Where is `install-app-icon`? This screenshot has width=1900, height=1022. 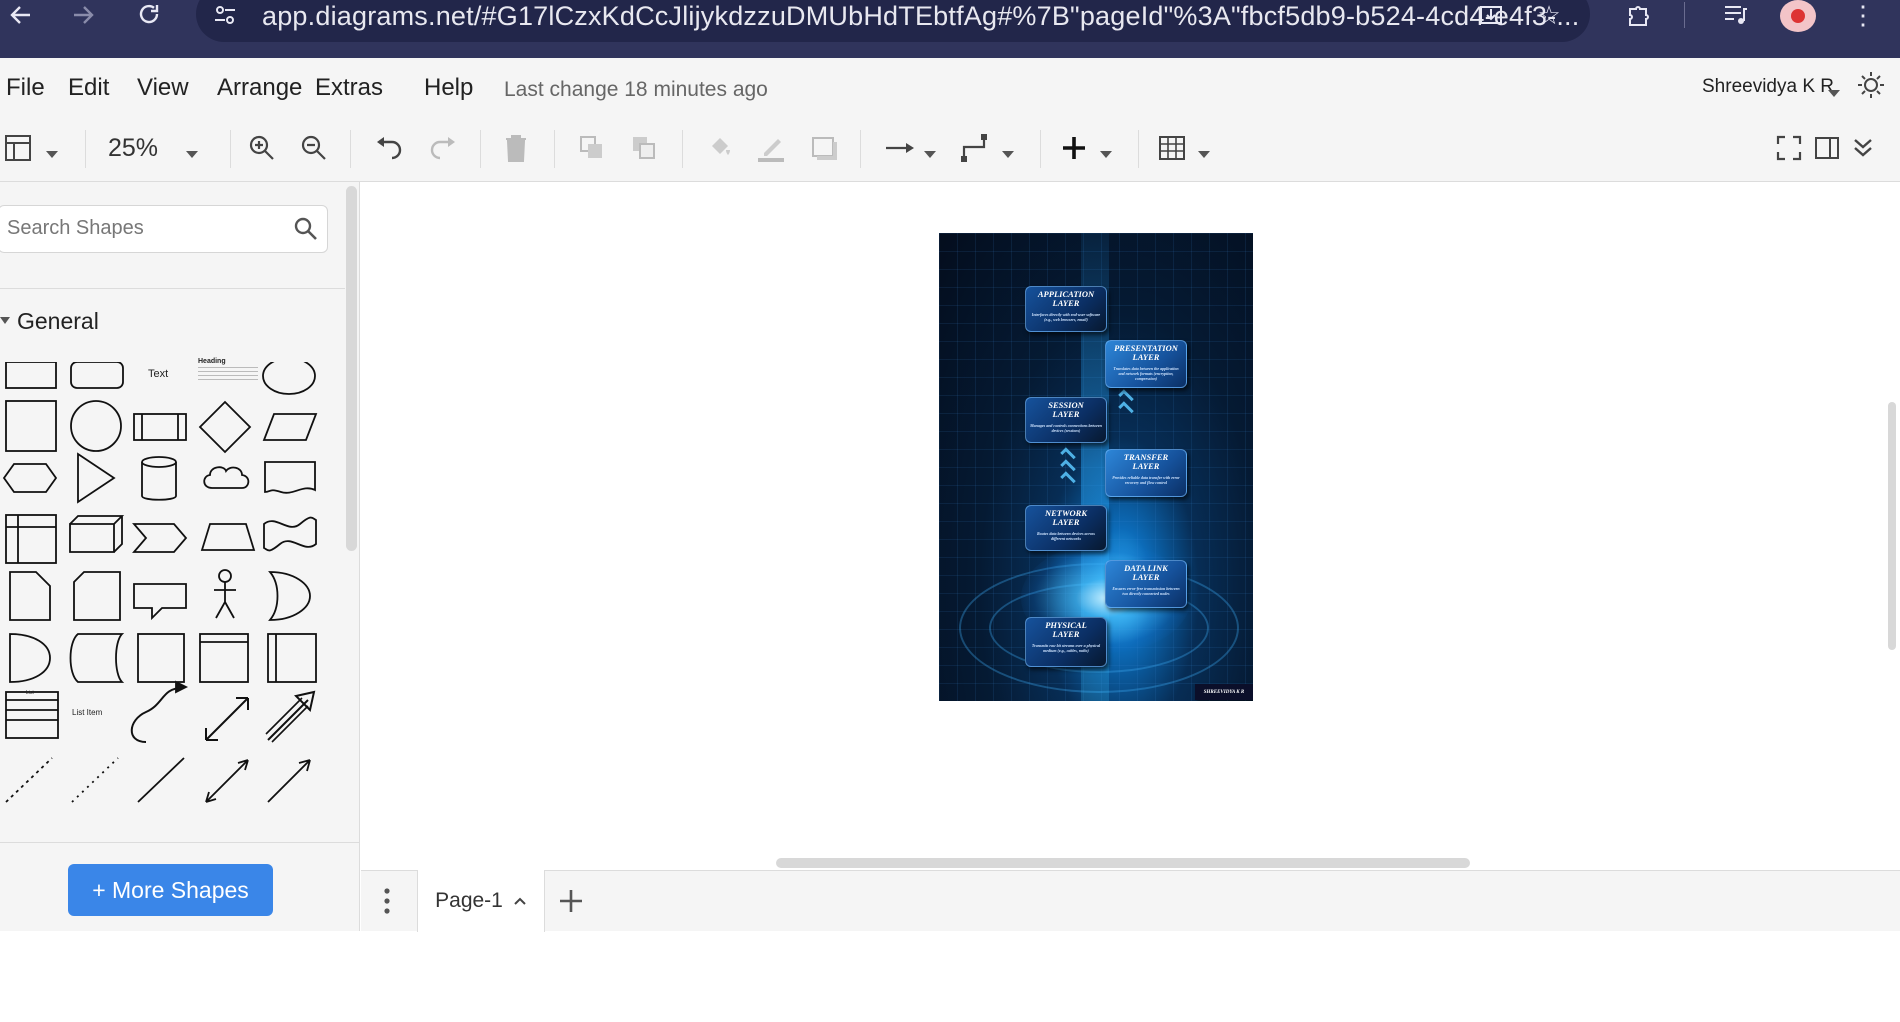
install-app-icon is located at coordinates (1491, 15).